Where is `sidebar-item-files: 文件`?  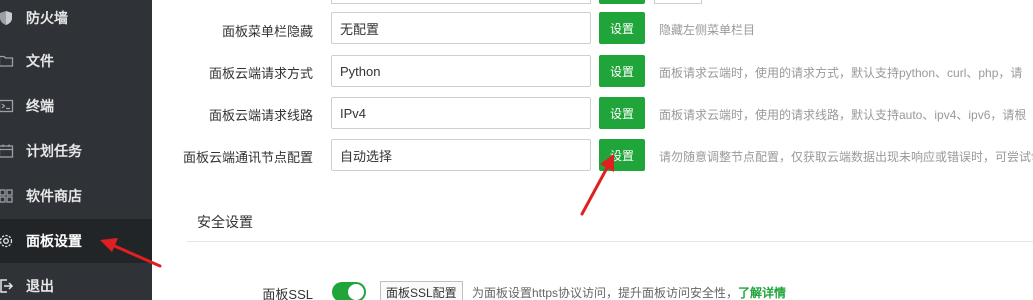
sidebar-item-files: 文件 is located at coordinates (76, 61).